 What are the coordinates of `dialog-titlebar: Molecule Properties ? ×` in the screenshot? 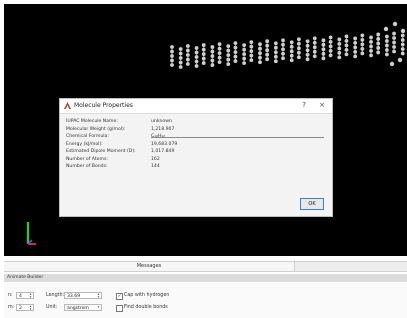 It's located at (196, 106).